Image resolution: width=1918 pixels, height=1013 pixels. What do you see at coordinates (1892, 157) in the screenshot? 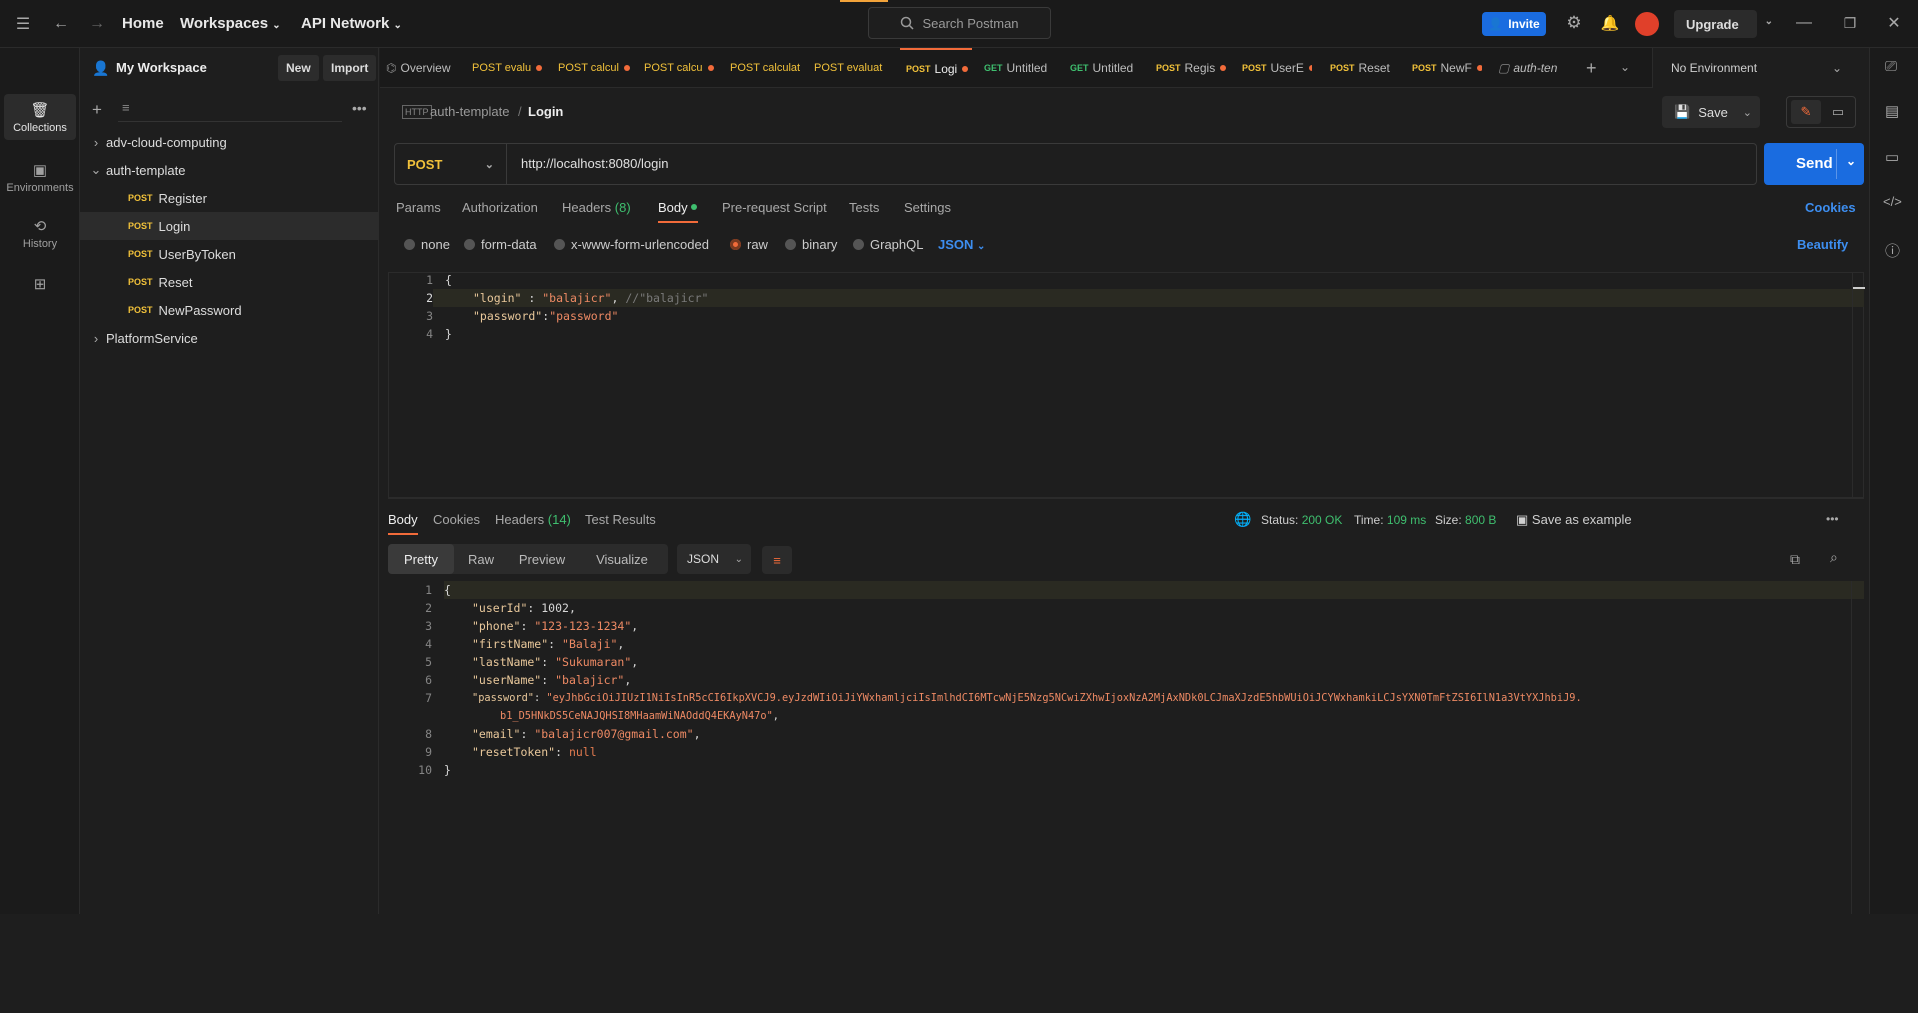
I see `comments-icon: ▭` at bounding box center [1892, 157].